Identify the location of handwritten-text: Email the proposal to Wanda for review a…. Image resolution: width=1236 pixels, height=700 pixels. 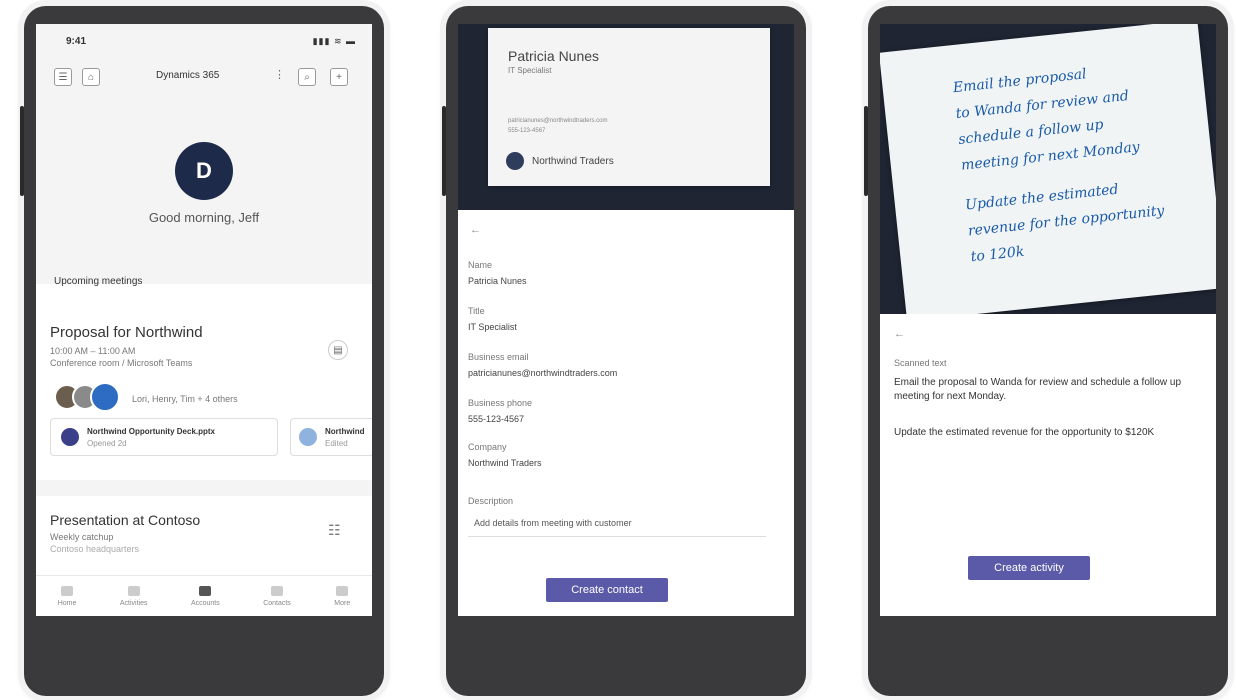
(1081, 160).